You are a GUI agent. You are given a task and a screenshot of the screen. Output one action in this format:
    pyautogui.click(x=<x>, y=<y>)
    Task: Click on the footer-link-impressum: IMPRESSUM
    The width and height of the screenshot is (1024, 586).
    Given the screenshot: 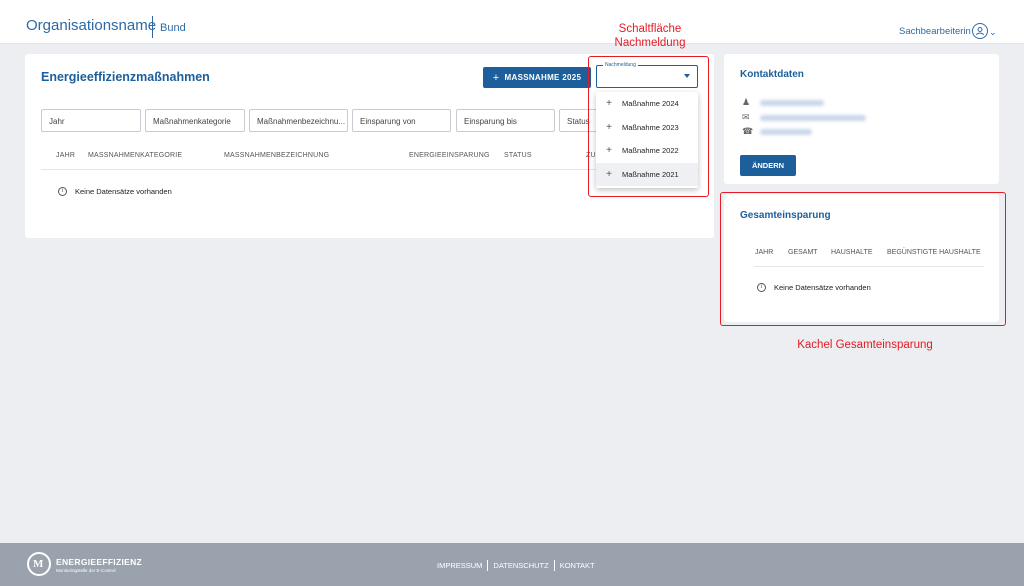 What is the action you would take?
    pyautogui.click(x=459, y=565)
    